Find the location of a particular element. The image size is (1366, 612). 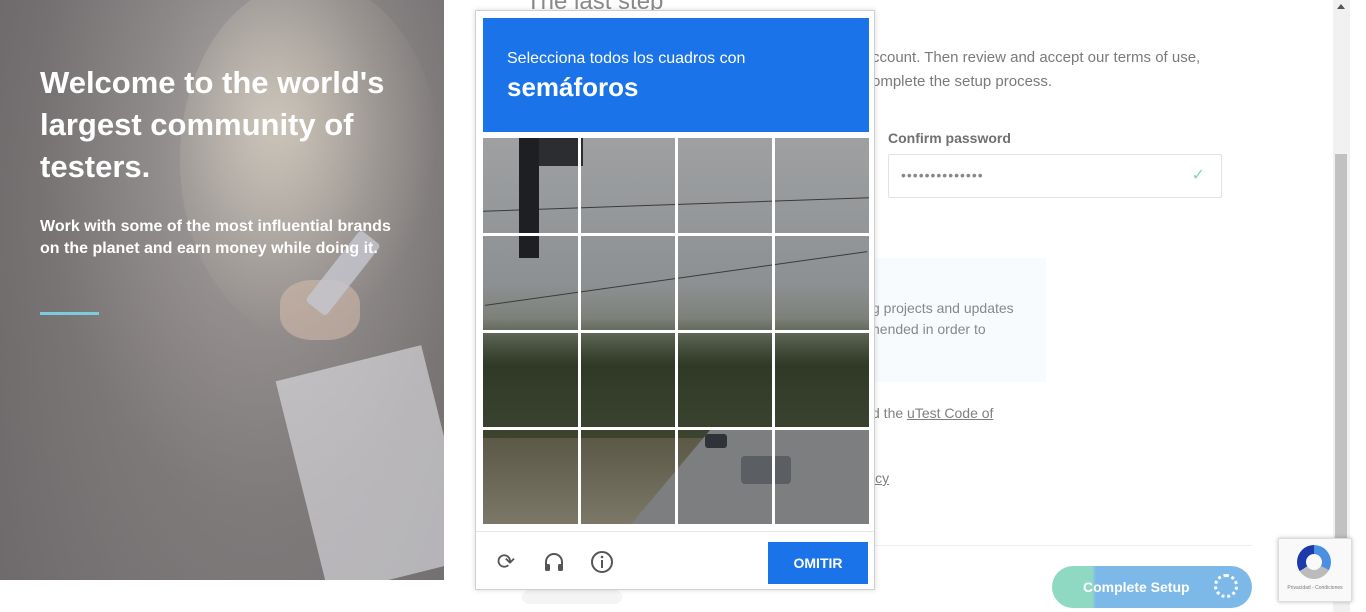

complete-setup-button: Complete Setup is located at coordinates (1152, 587).